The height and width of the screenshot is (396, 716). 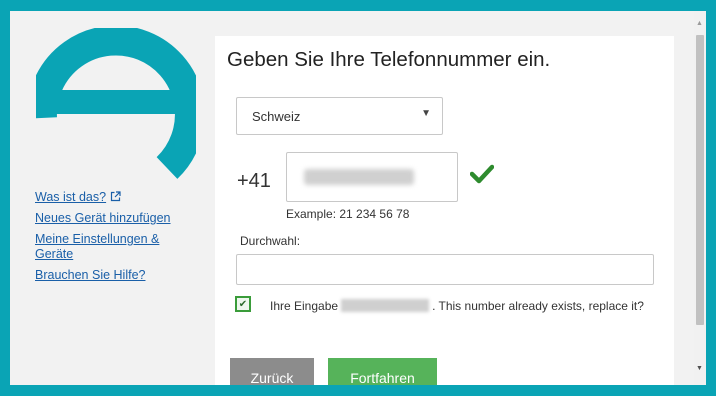 What do you see at coordinates (699, 23) in the screenshot?
I see `scroll-up-arrow-icon: ▲` at bounding box center [699, 23].